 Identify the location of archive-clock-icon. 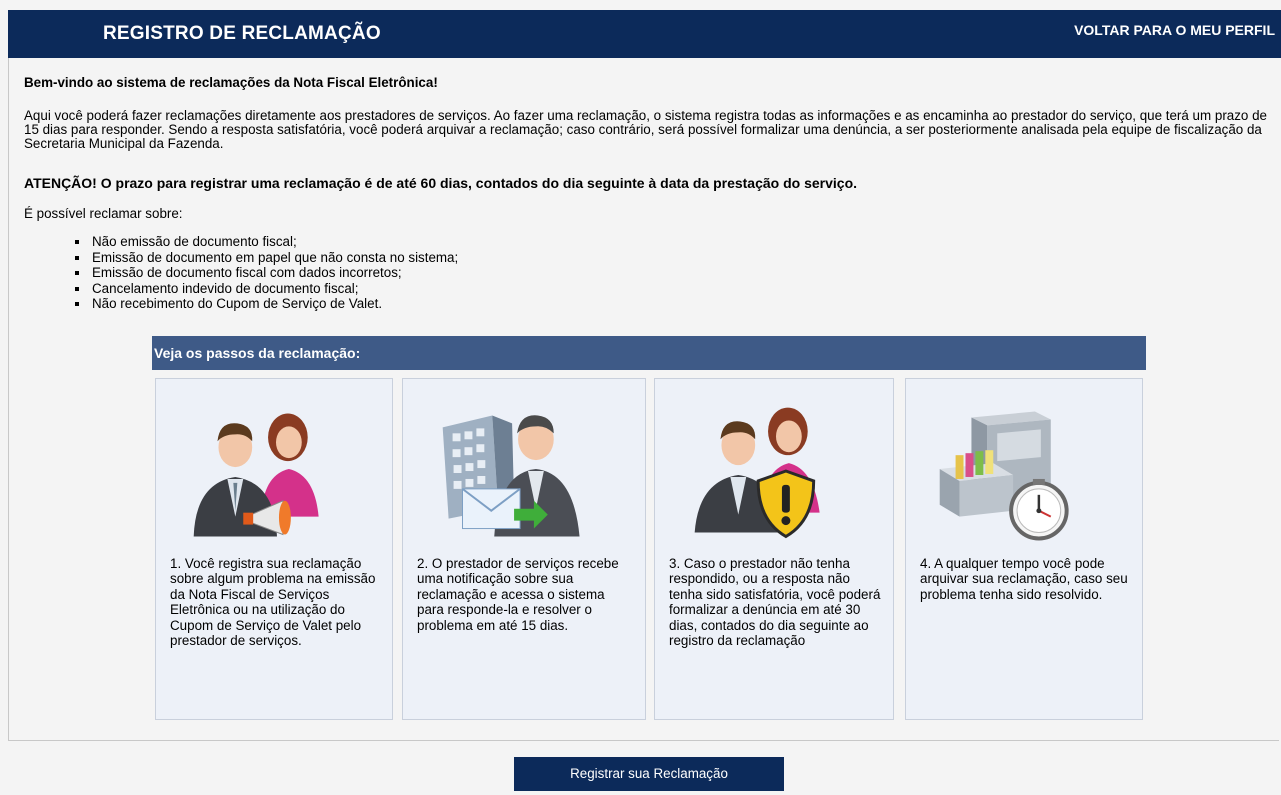
(1004, 476).